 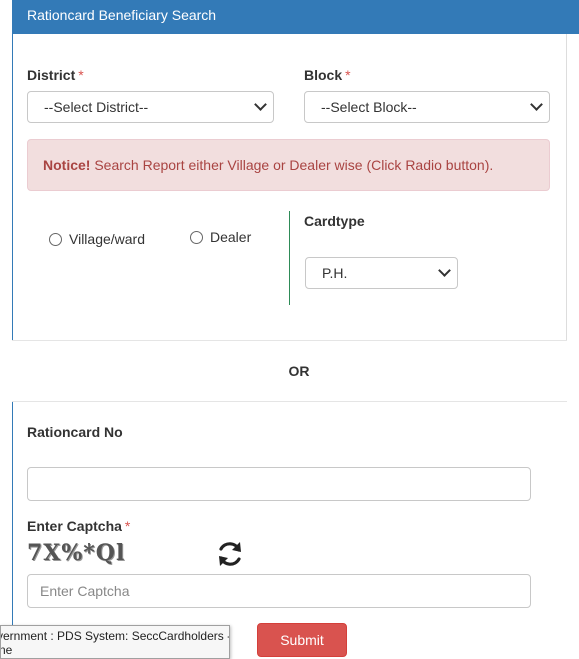 What do you see at coordinates (334, 221) in the screenshot?
I see `cardtype-label: Cardtype` at bounding box center [334, 221].